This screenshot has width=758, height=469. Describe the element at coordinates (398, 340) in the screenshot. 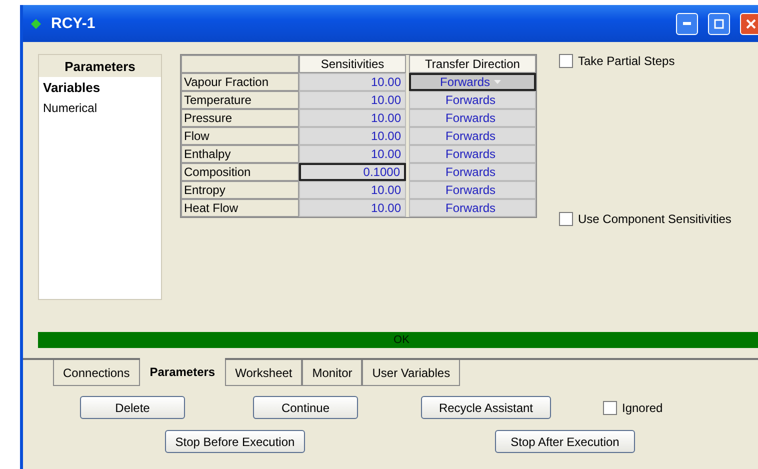

I see `status-bar: OK` at that location.